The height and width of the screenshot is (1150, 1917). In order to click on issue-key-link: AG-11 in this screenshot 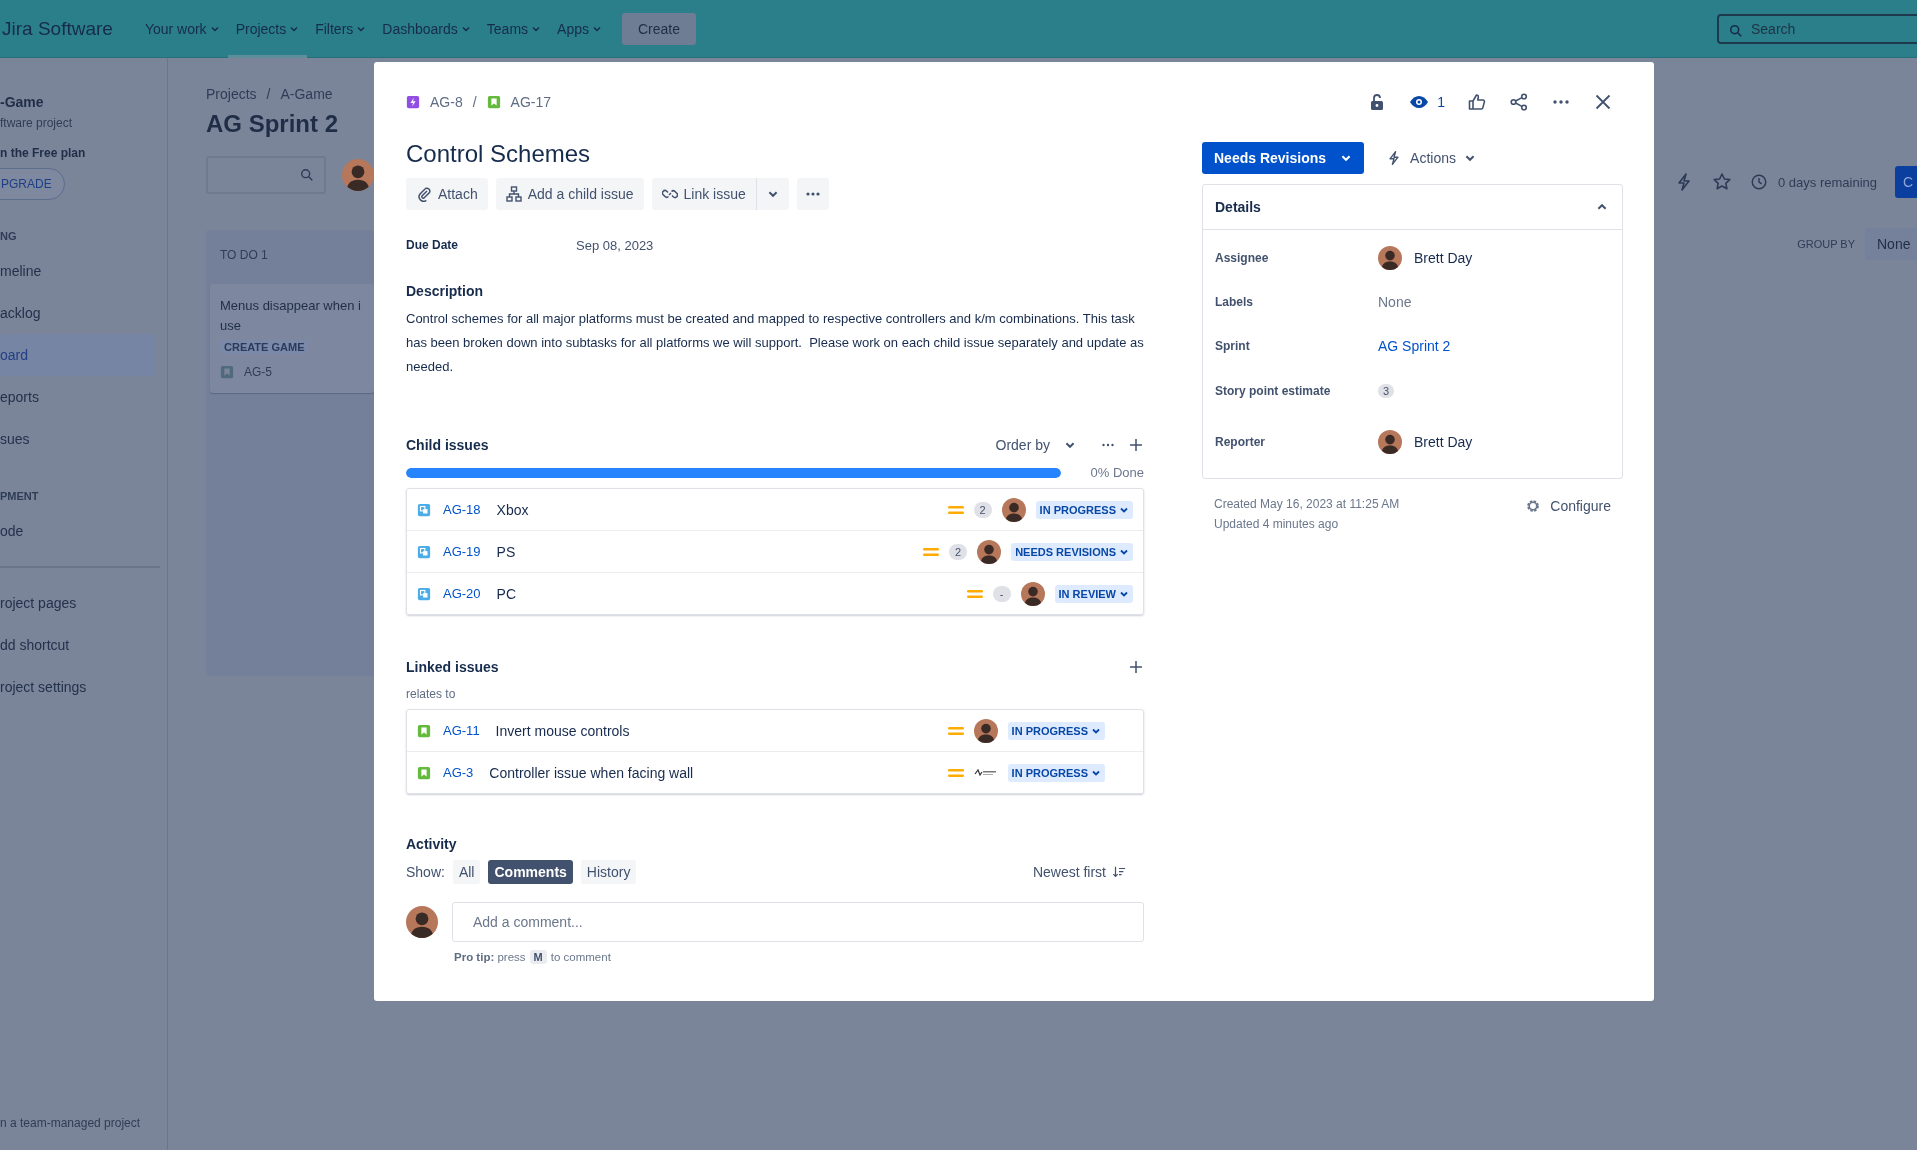, I will do `click(461, 730)`.